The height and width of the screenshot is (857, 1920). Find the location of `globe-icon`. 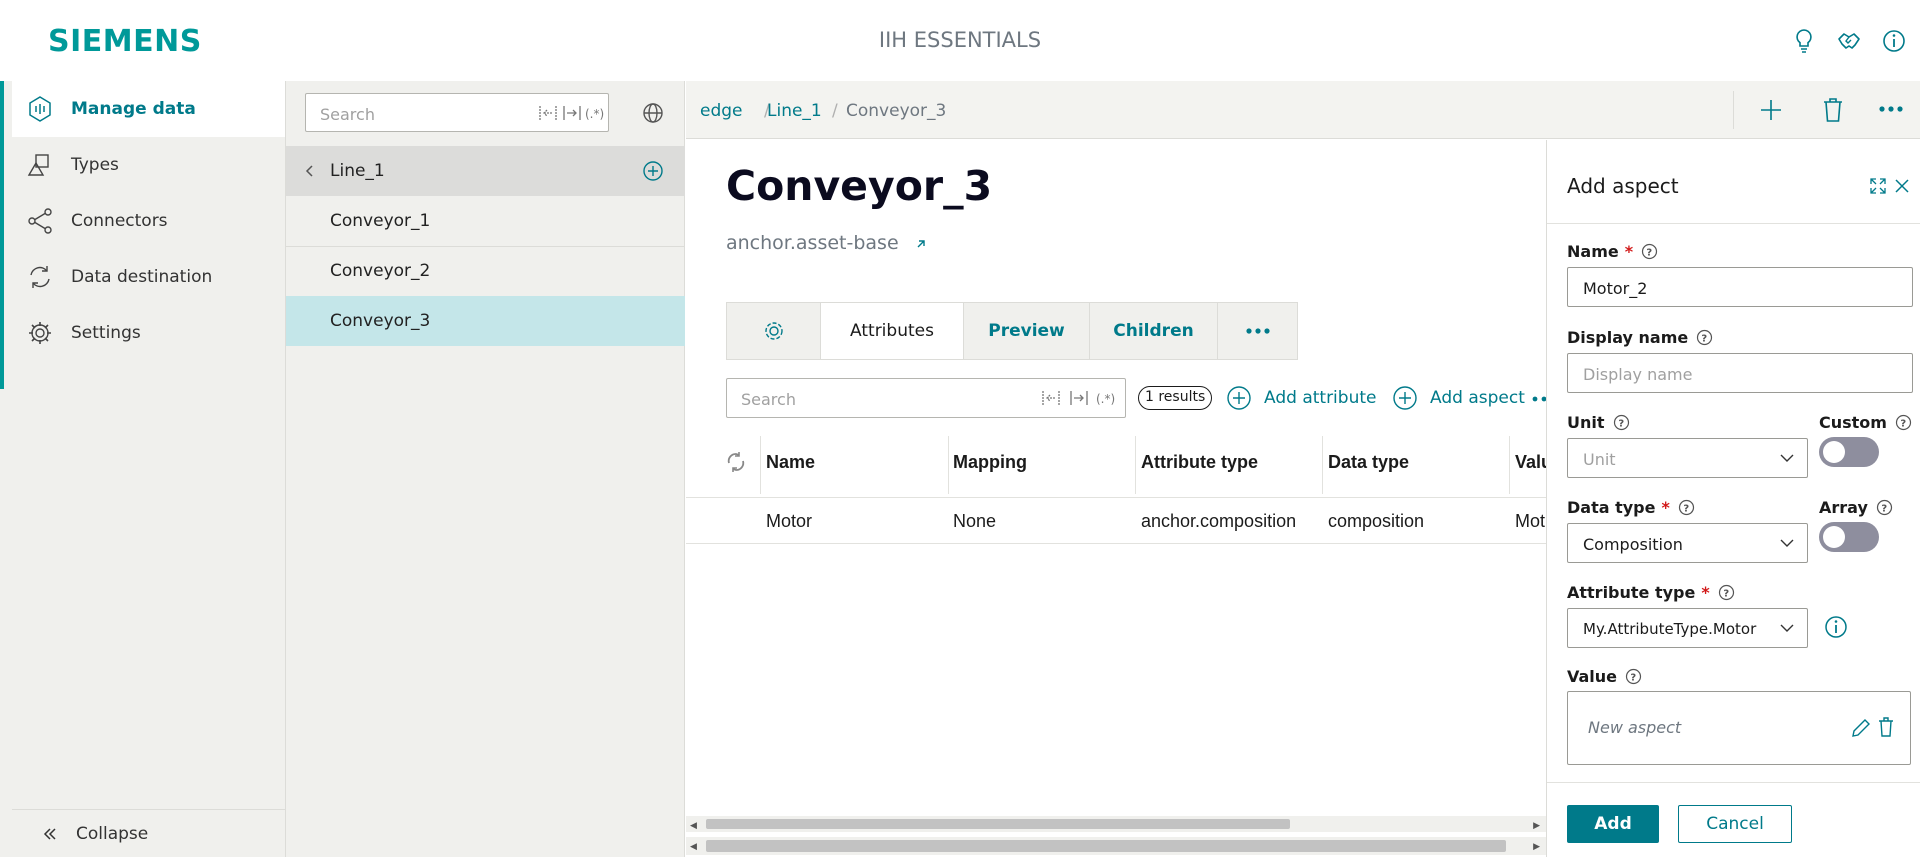

globe-icon is located at coordinates (653, 113).